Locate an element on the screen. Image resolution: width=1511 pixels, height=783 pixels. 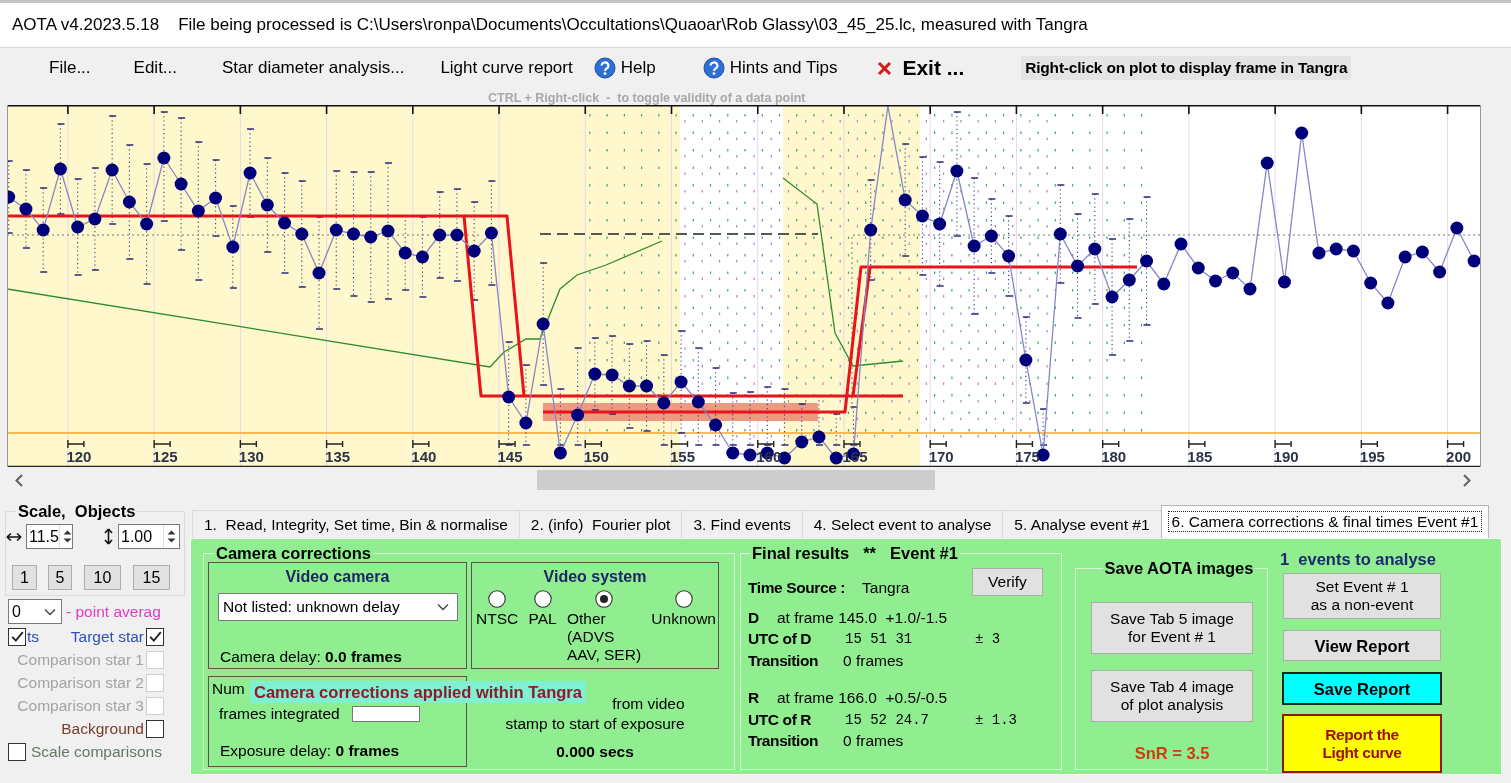
object-label: Comparison star 2 is located at coordinates (80, 682).